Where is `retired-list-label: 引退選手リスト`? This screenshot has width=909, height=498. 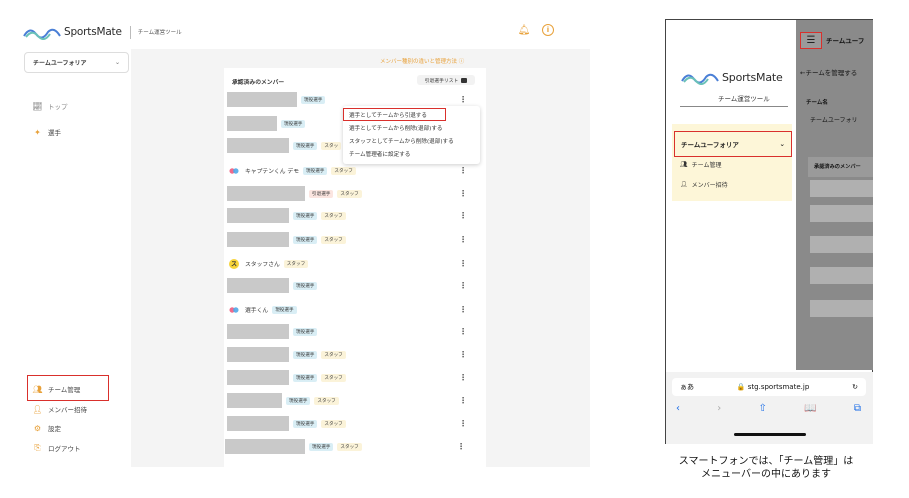 retired-list-label: 引退選手リスト is located at coordinates (441, 81).